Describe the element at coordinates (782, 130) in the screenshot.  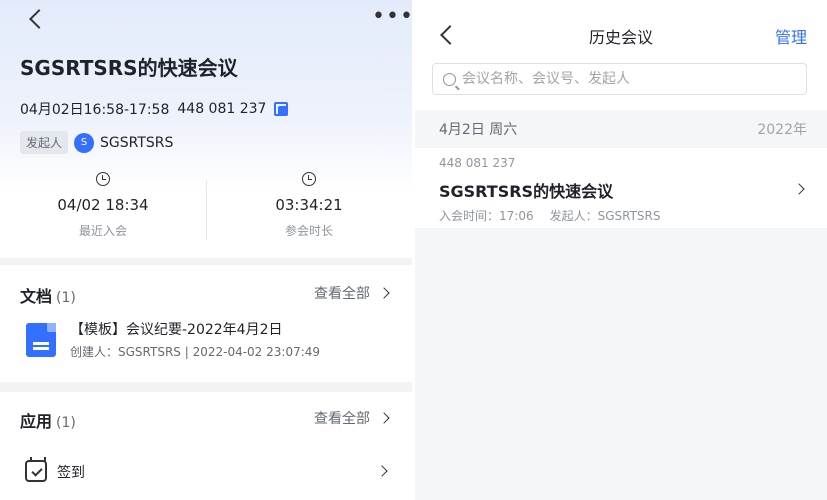
I see `date-group-year: 2022年` at that location.